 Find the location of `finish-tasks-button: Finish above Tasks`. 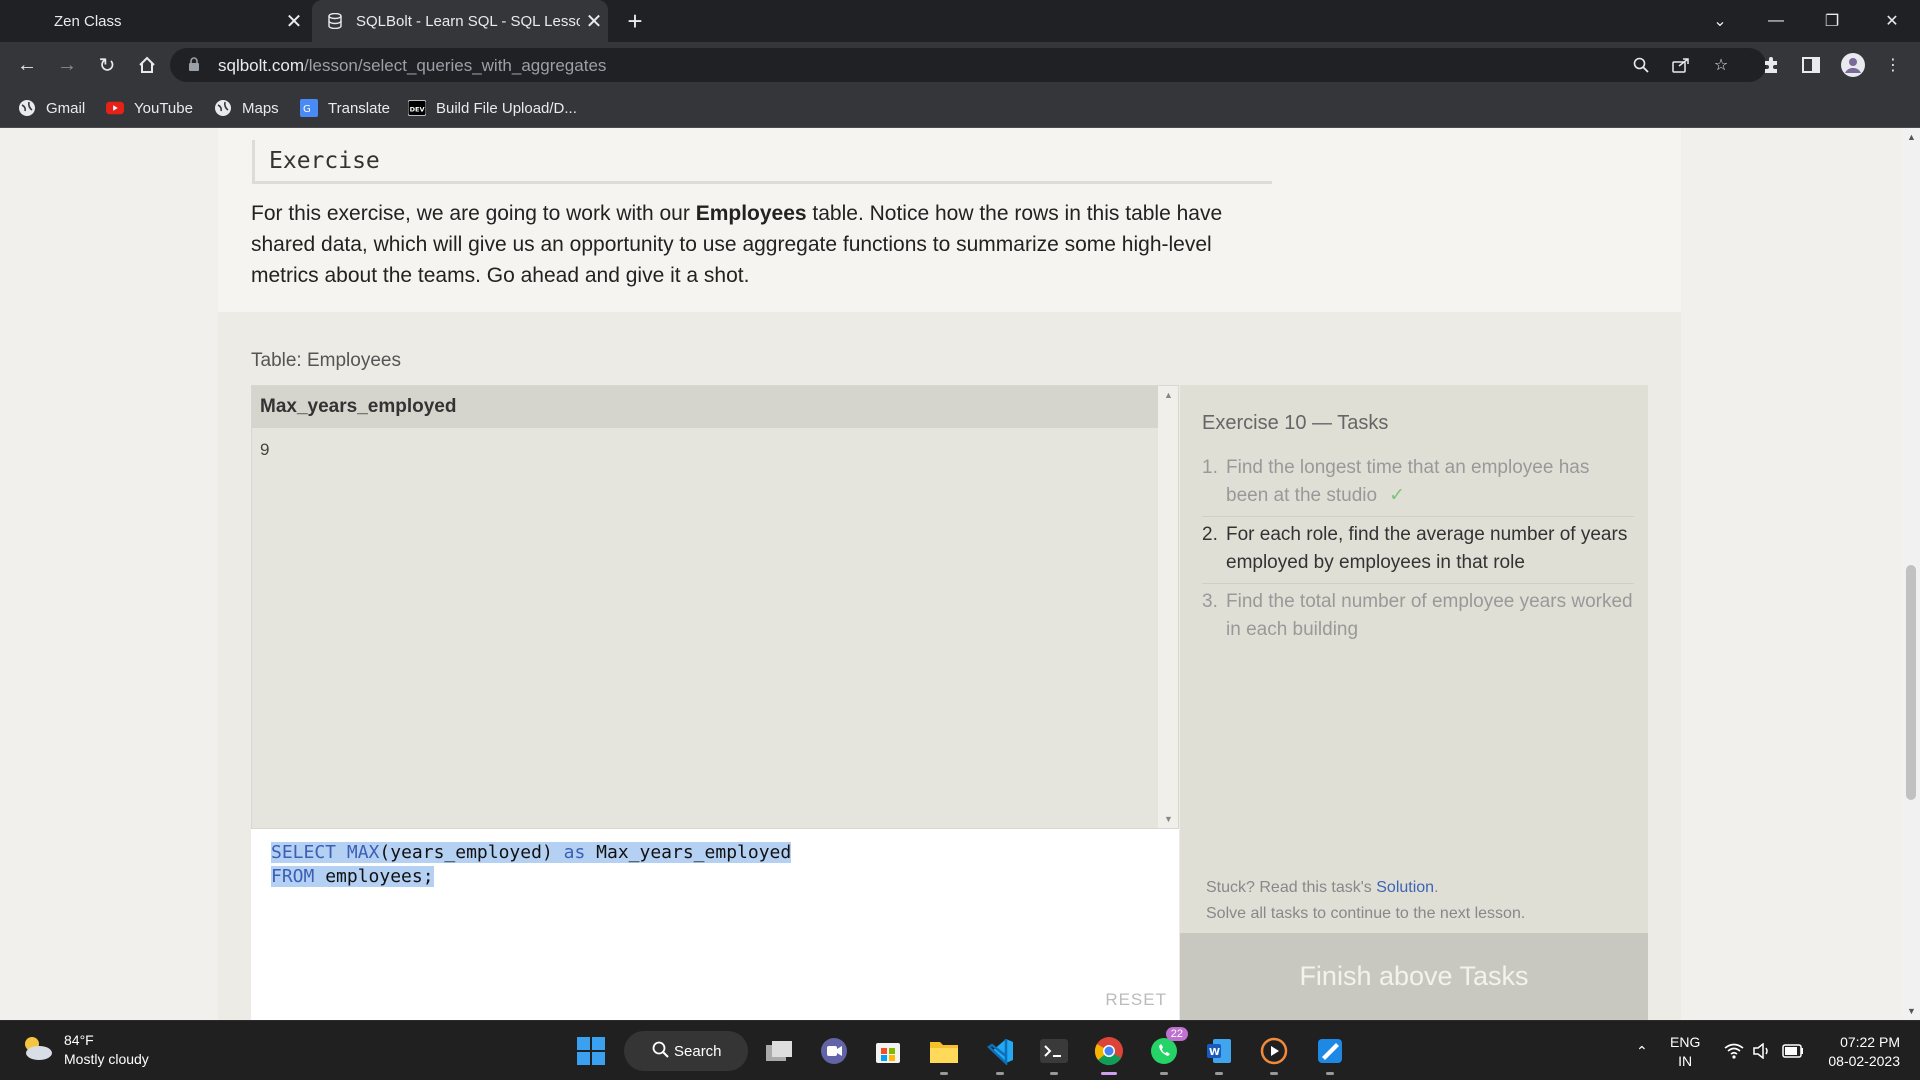

finish-tasks-button: Finish above Tasks is located at coordinates (1414, 976).